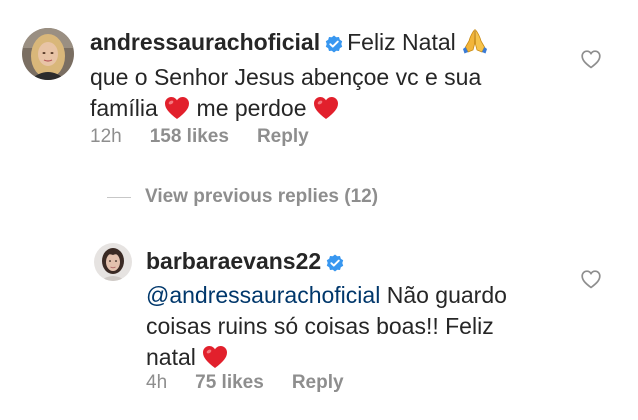 The image size is (638, 420). I want to click on comment-text-part-3: família, so click(124, 108).